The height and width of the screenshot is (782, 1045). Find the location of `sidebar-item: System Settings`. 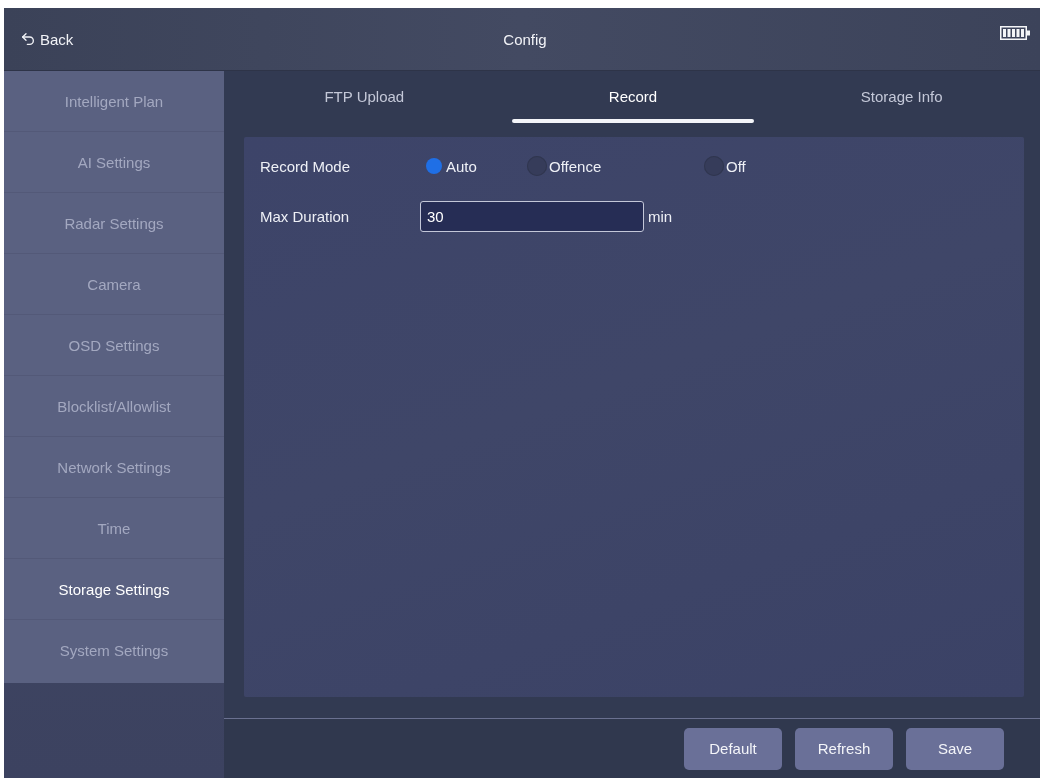

sidebar-item: System Settings is located at coordinates (114, 650).